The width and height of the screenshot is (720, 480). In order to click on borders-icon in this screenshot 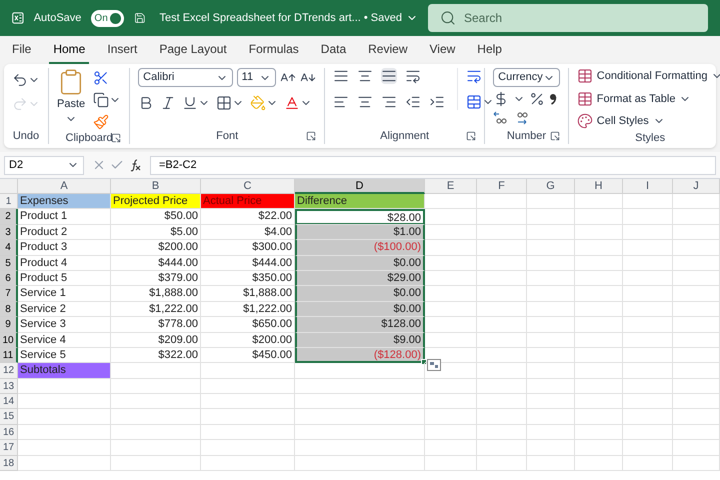, I will do `click(224, 103)`.